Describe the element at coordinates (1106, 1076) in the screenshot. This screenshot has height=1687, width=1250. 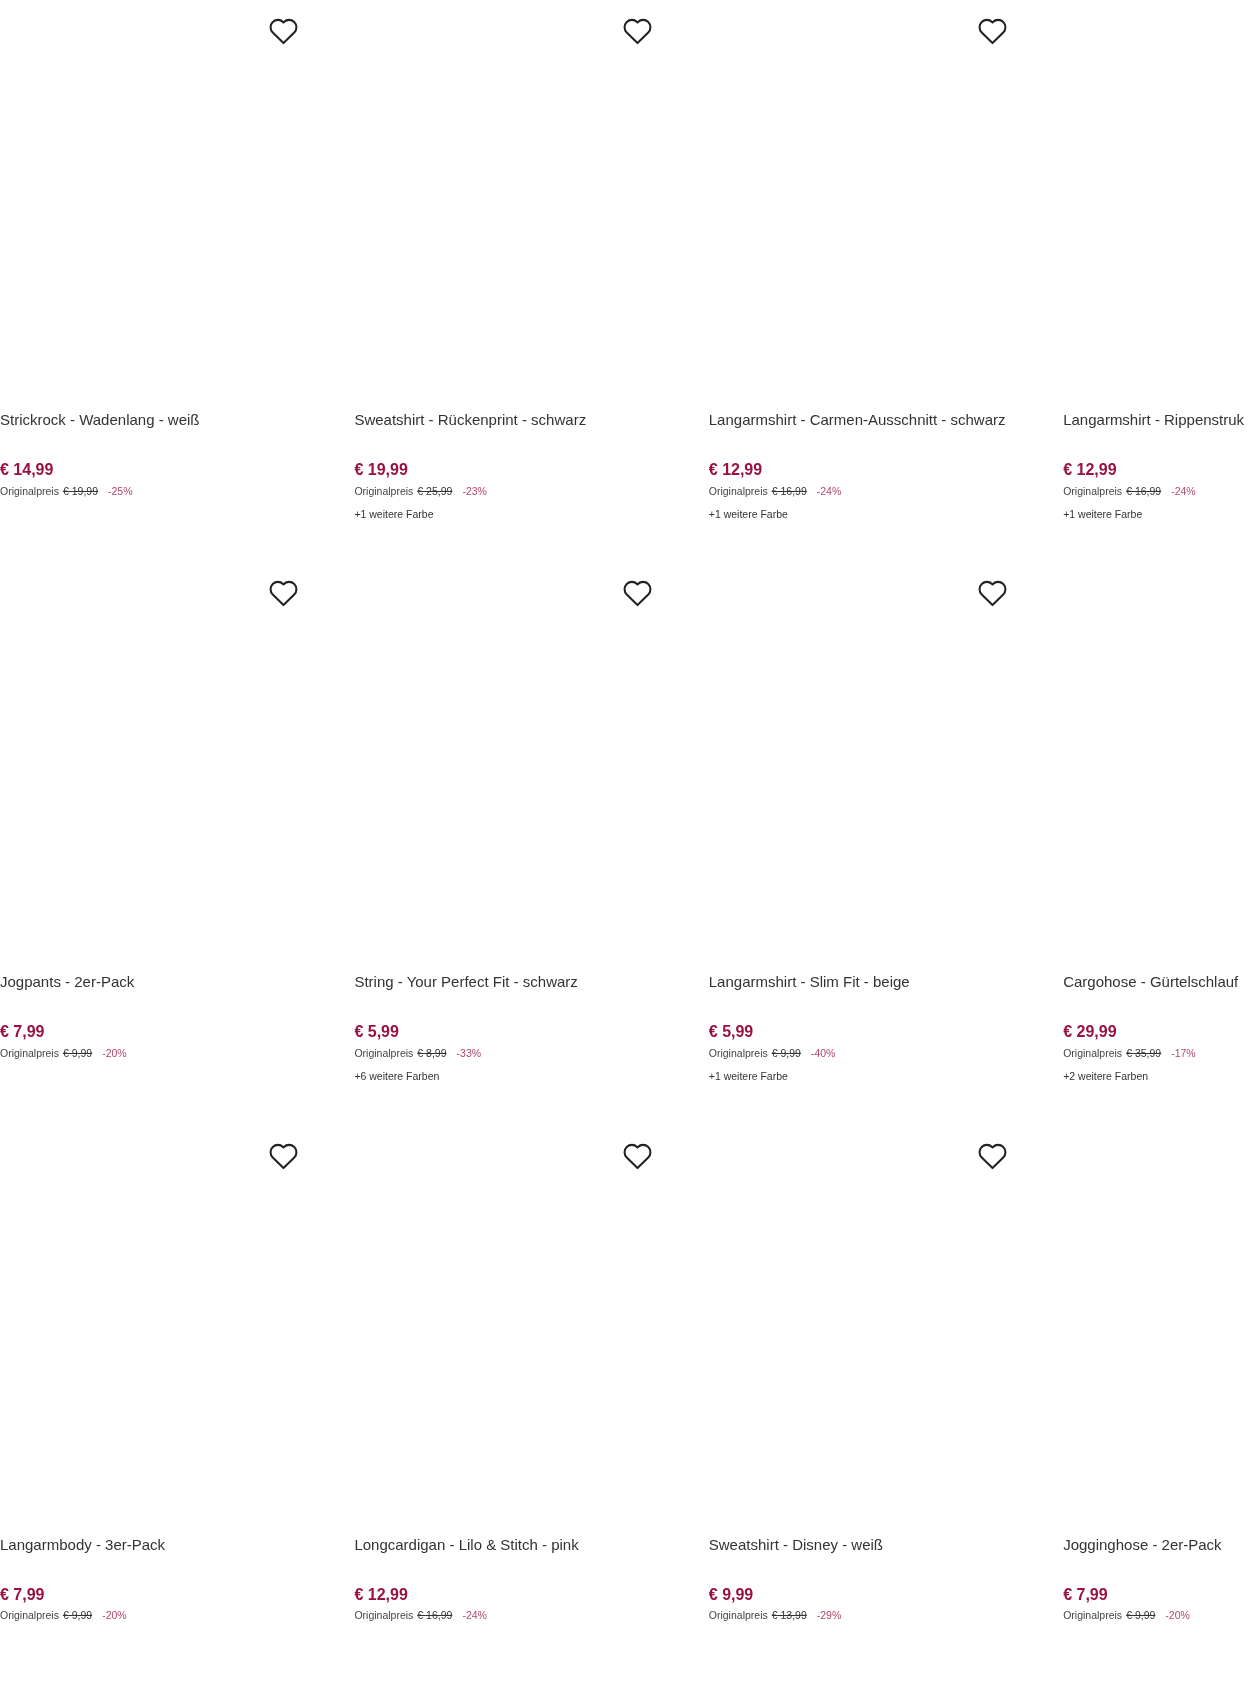
I see `more-colors-label: +2 weitere Farben` at that location.